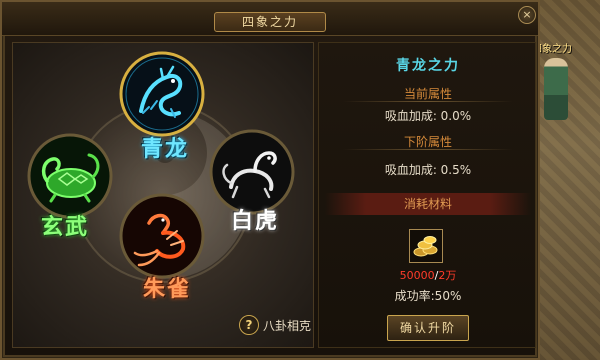  I want to click on phoenix-icon, so click(162, 236).